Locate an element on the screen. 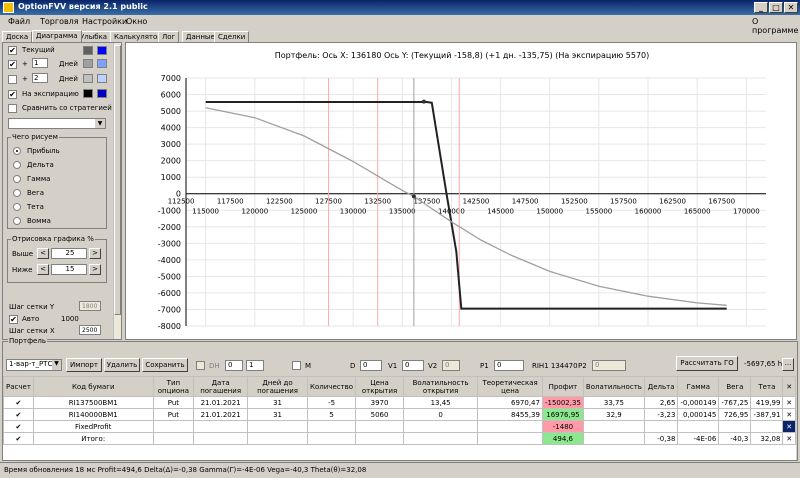 Image resolution: width=800 pixels, height=478 pixels. tab-diagram: Диаграмма is located at coordinates (57, 36).